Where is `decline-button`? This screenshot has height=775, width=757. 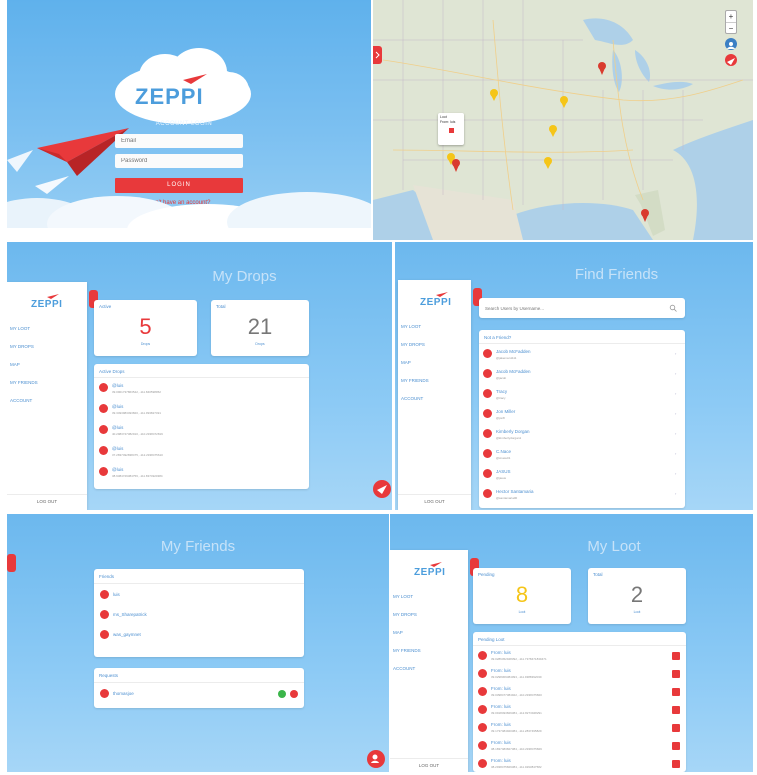
decline-button is located at coordinates (294, 694).